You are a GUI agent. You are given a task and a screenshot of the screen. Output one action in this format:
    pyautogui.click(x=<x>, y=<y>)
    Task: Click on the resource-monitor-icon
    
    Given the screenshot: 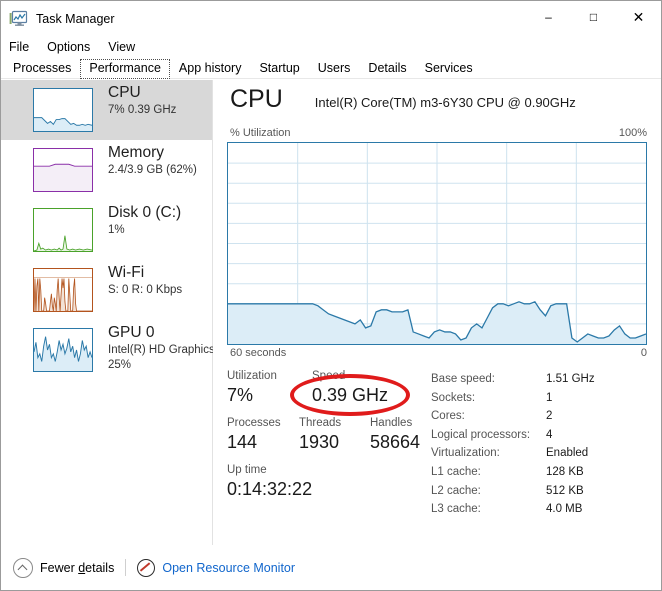 What is the action you would take?
    pyautogui.click(x=146, y=567)
    